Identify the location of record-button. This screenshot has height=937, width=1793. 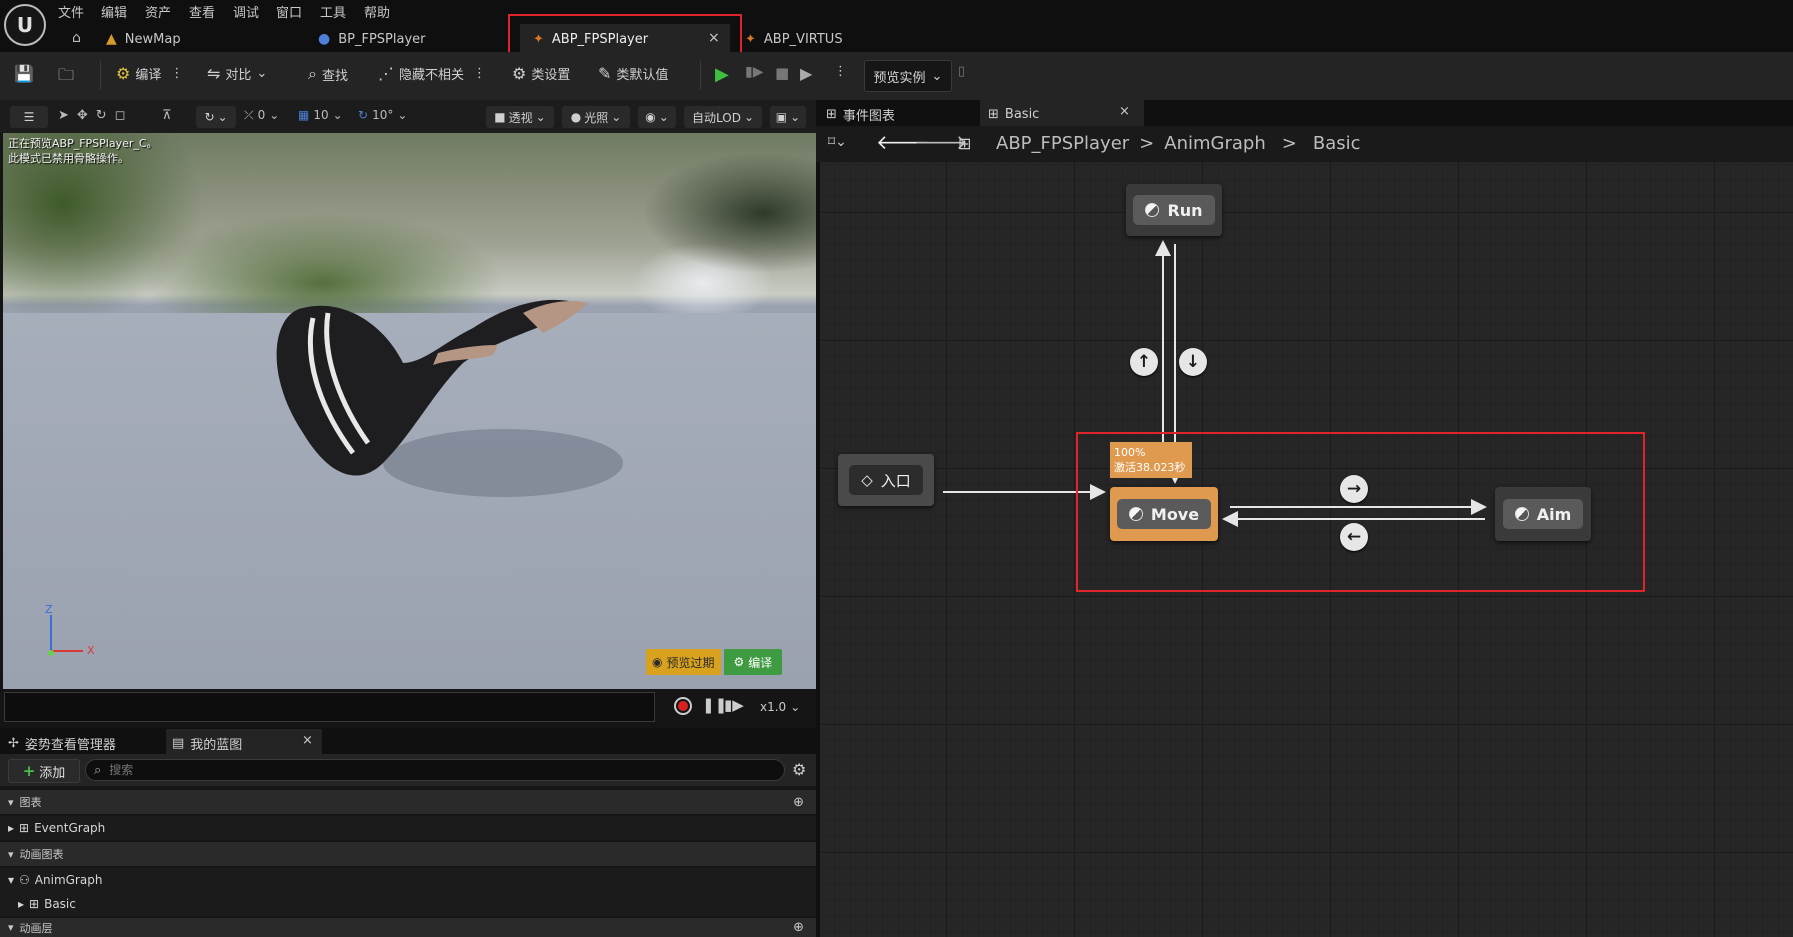
(683, 706).